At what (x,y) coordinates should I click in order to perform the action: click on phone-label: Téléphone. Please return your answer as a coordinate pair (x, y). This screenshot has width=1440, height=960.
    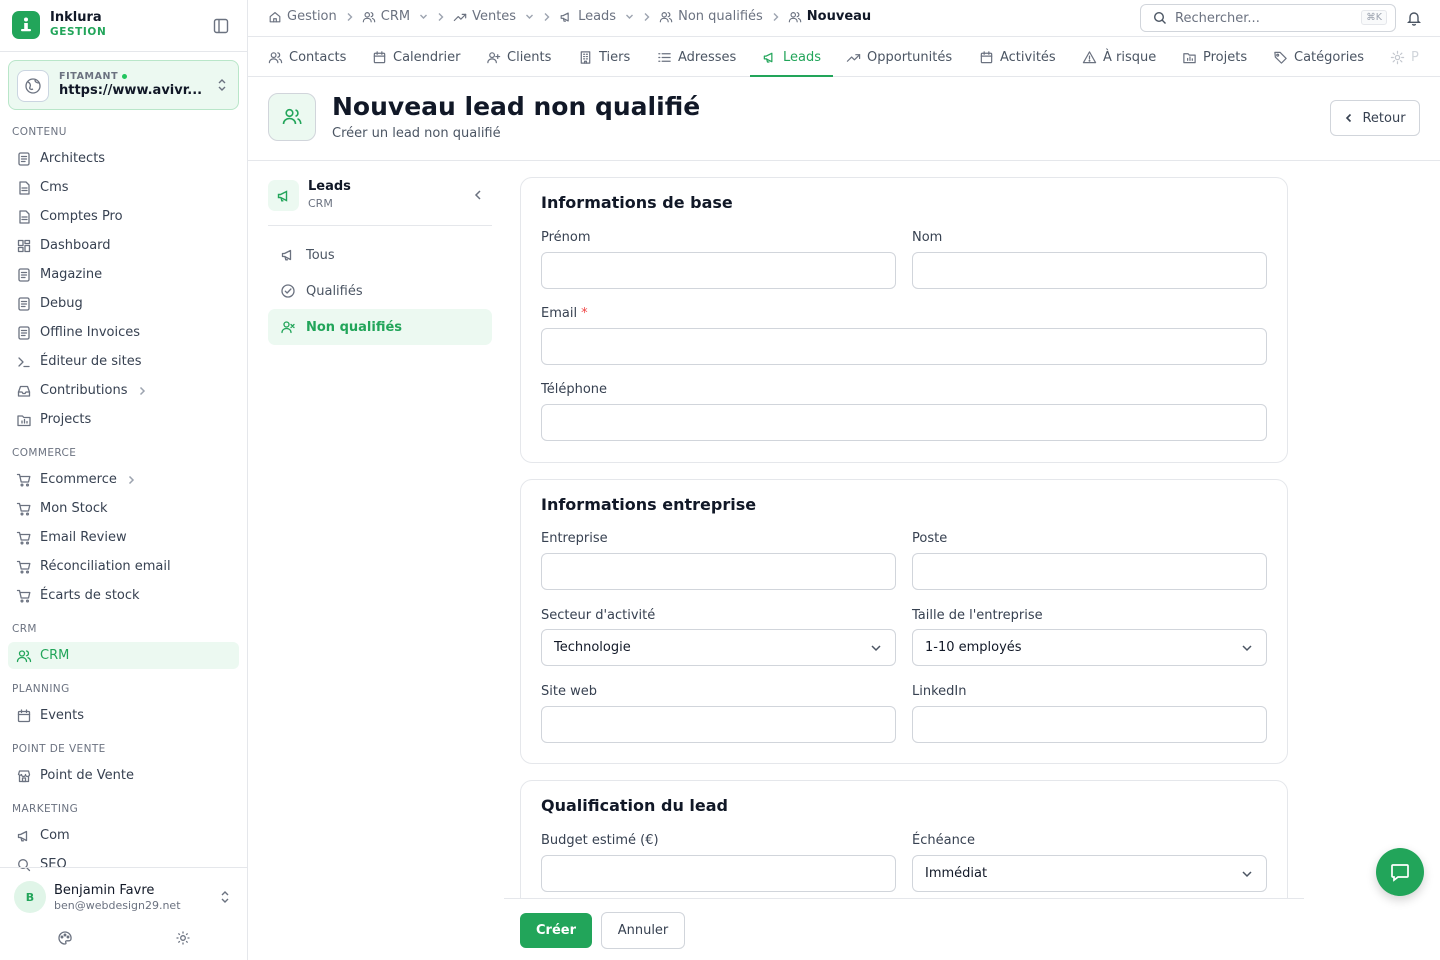
    Looking at the image, I should click on (574, 389).